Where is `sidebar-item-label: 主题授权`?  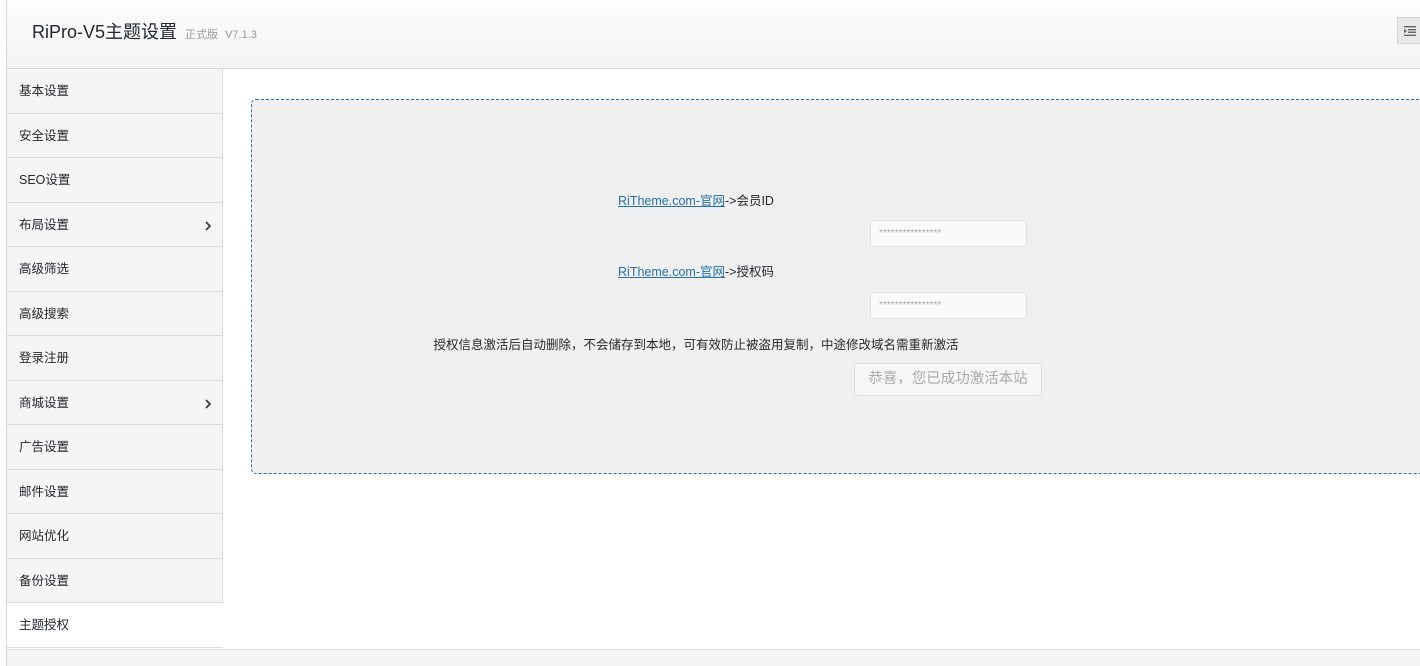 sidebar-item-label: 主题授权 is located at coordinates (44, 625).